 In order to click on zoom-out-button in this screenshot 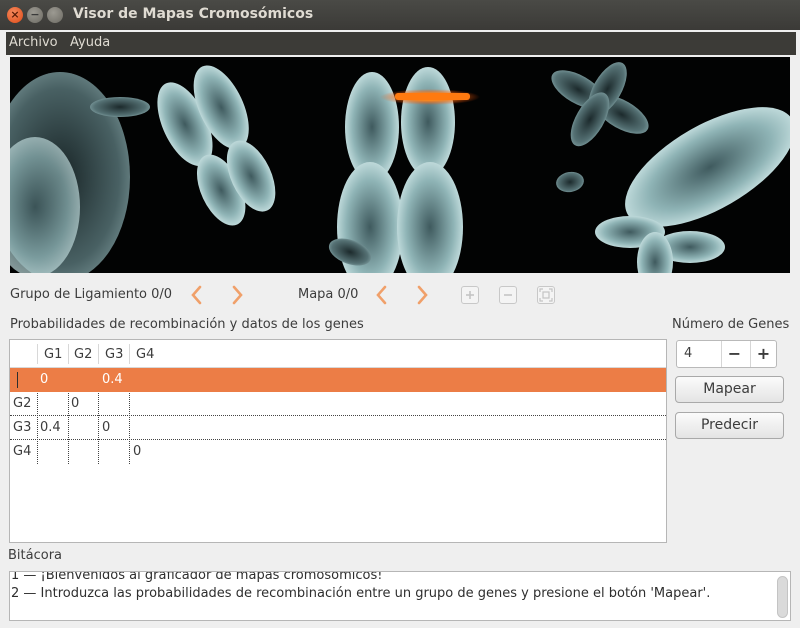, I will do `click(508, 295)`.